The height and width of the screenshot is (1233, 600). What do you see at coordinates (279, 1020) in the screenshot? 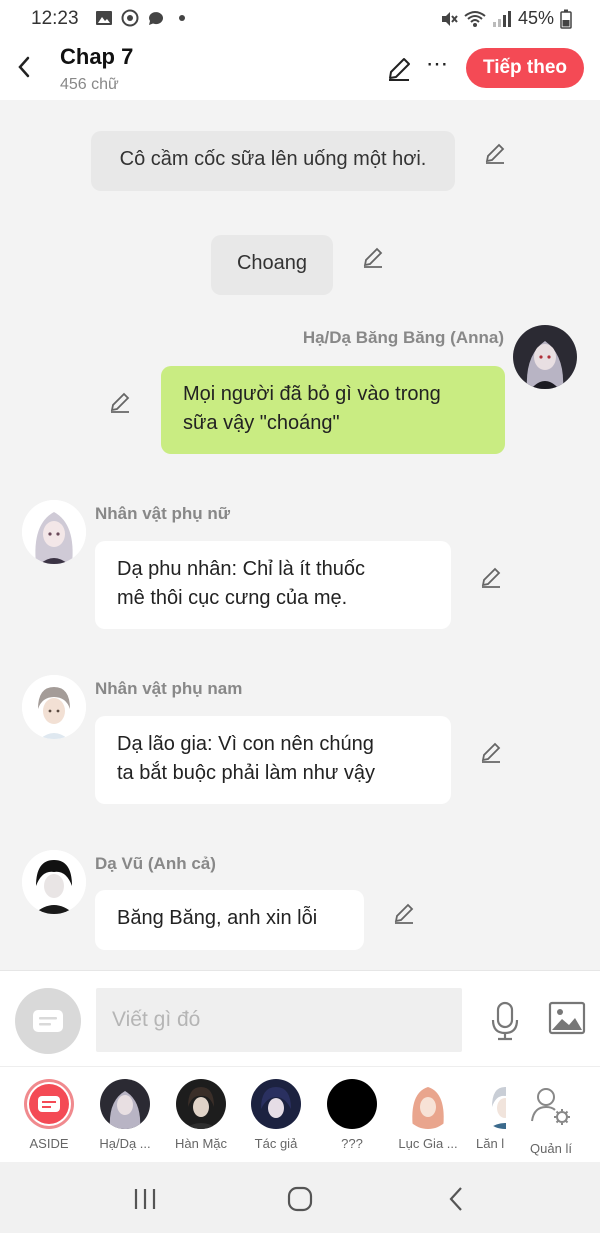
I see `message-input` at bounding box center [279, 1020].